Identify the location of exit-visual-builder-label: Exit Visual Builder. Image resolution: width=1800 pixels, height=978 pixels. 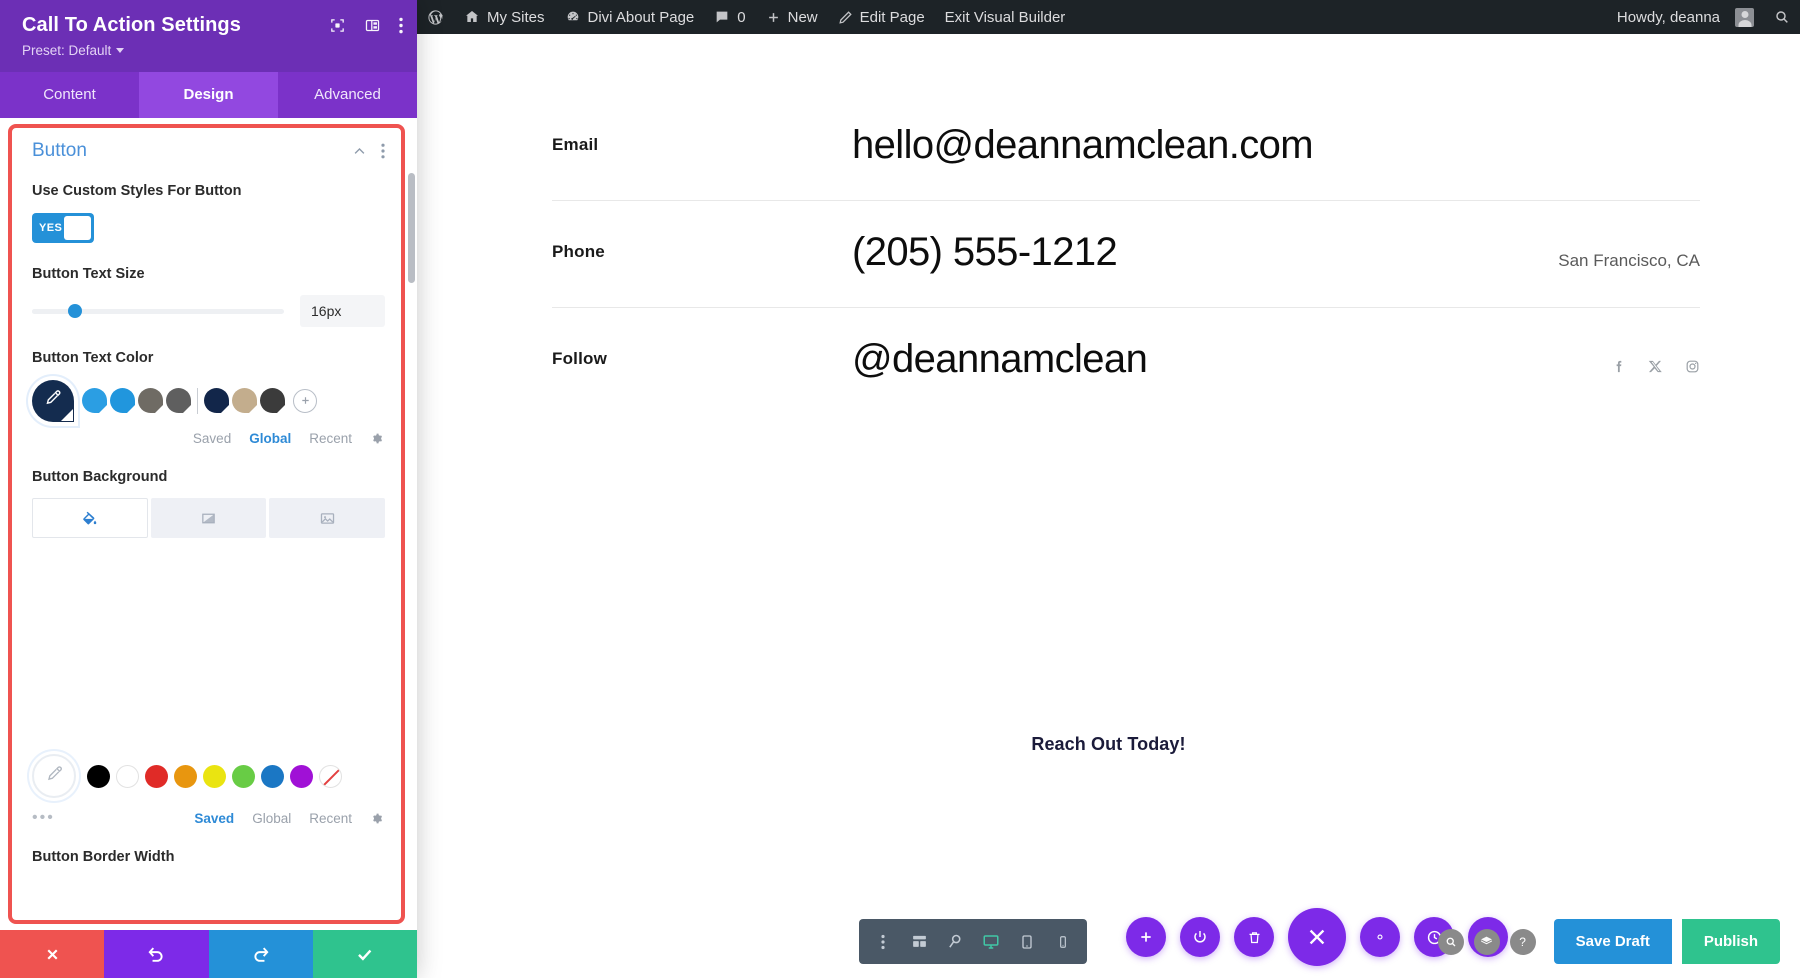
(1005, 17).